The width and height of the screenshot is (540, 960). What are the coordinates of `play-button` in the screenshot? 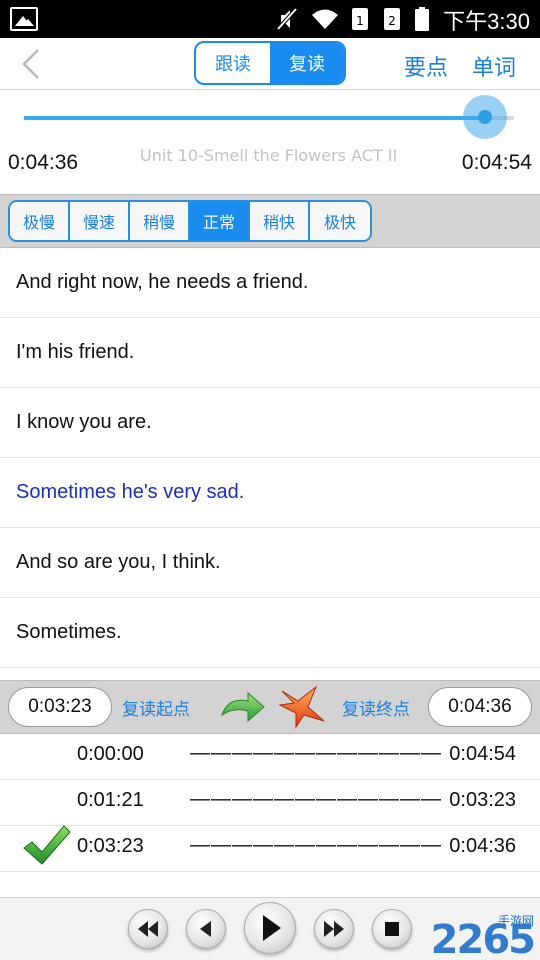 It's located at (270, 928).